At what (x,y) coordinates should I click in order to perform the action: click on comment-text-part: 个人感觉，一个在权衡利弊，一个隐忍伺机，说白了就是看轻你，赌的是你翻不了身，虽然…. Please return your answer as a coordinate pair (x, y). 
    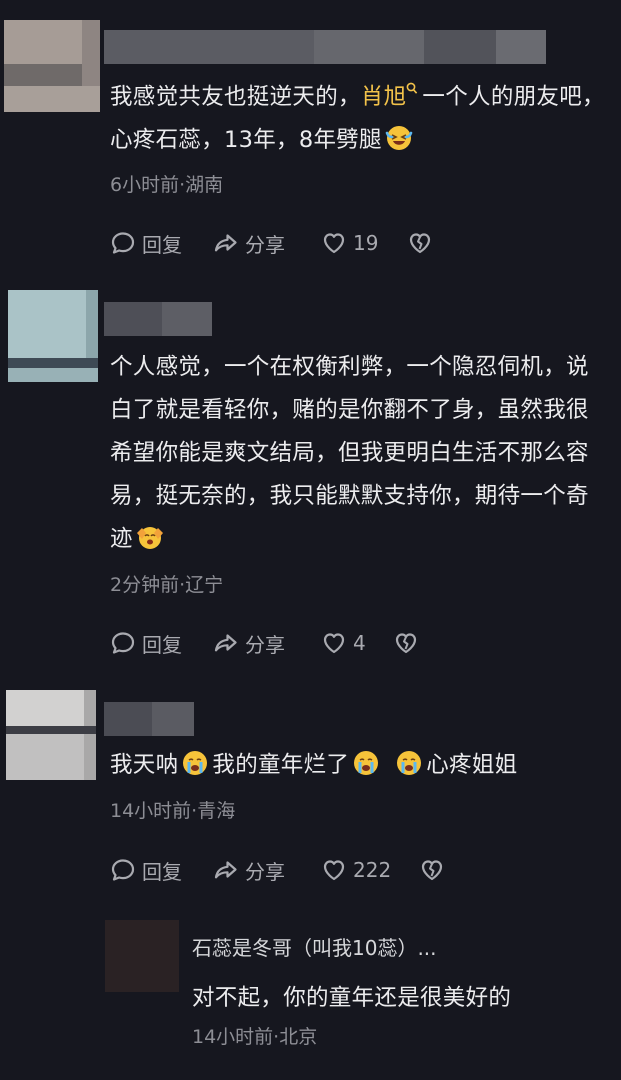
    Looking at the image, I should click on (349, 453).